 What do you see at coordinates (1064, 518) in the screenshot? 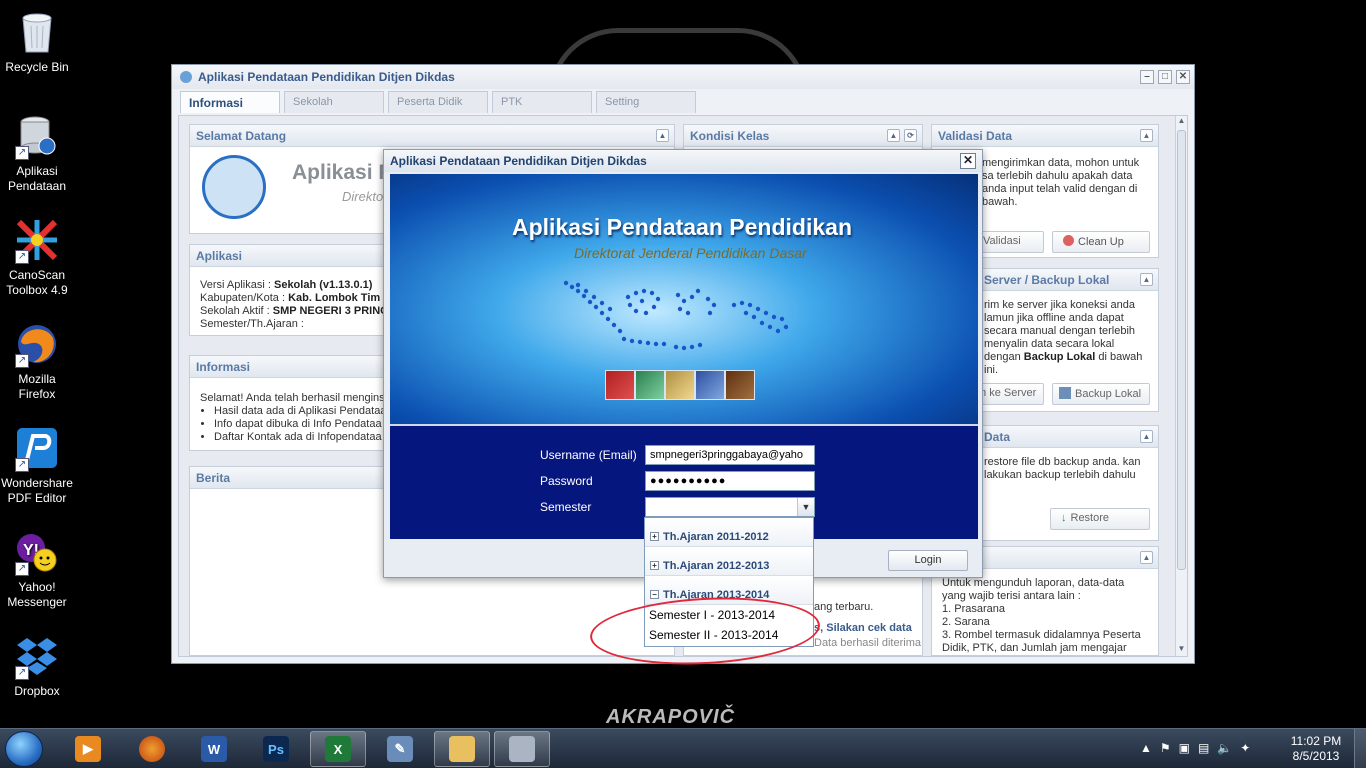
I see `arrow-down-icon: ↓` at bounding box center [1064, 518].